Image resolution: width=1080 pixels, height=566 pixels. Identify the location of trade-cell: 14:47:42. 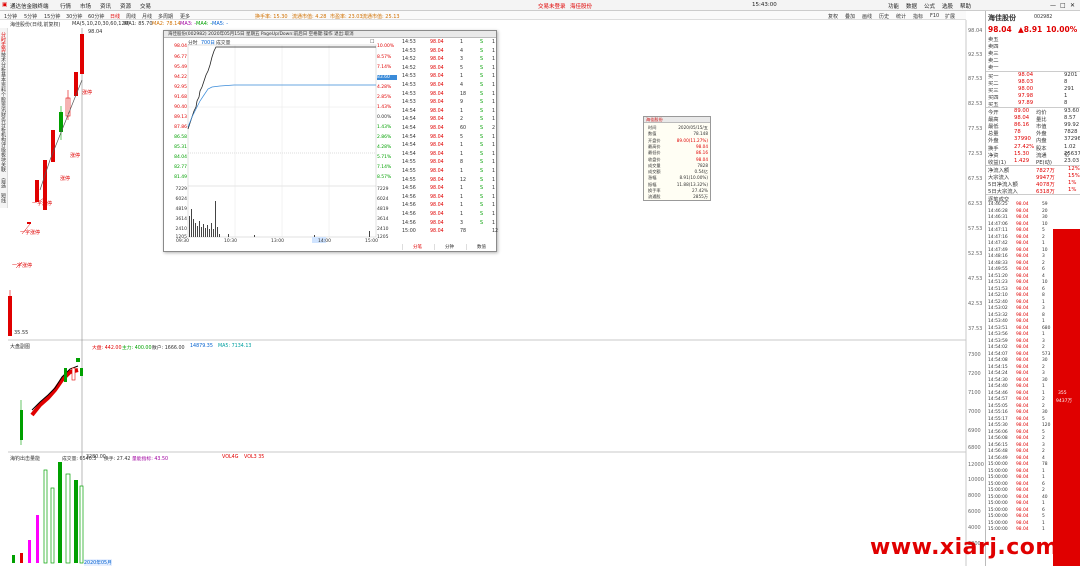
(998, 244).